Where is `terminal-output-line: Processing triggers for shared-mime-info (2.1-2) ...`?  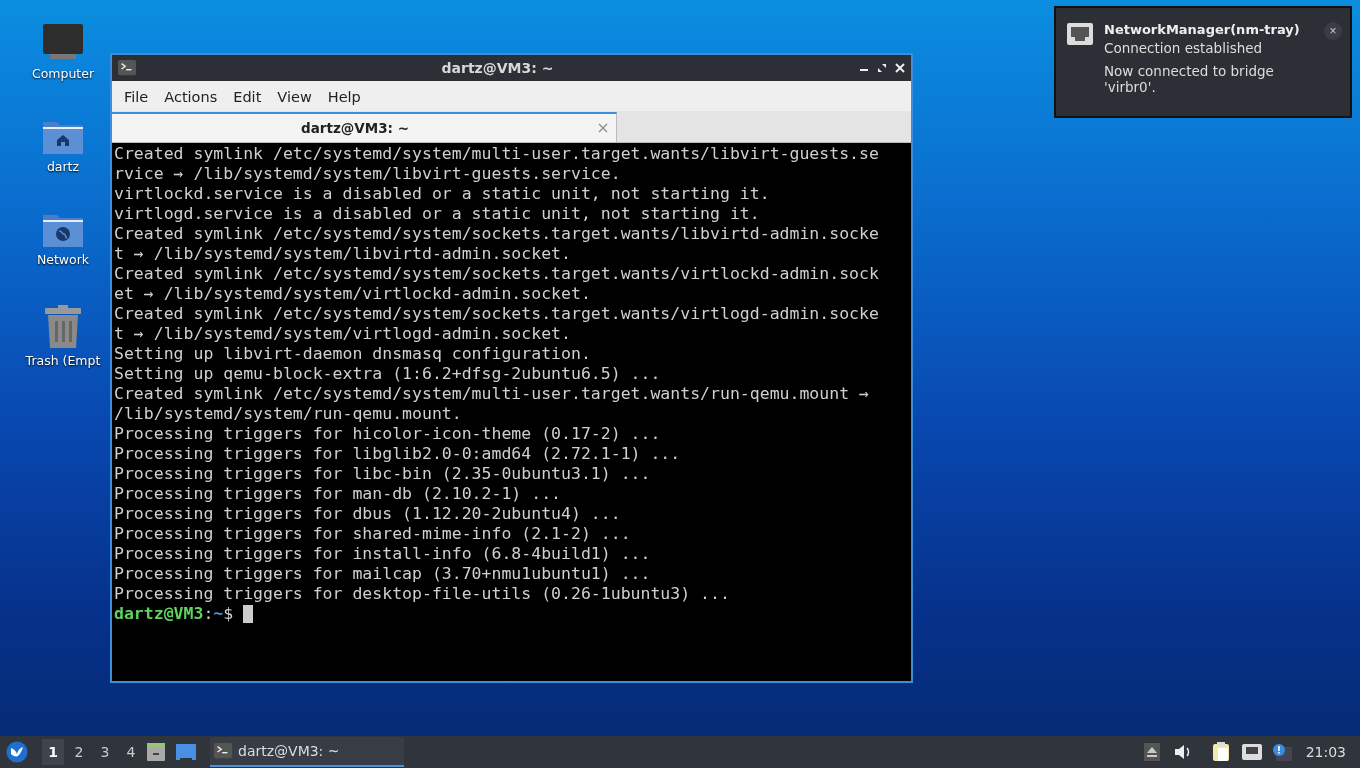 terminal-output-line: Processing triggers for shared-mime-info (2.1-2) ... is located at coordinates (373, 534).